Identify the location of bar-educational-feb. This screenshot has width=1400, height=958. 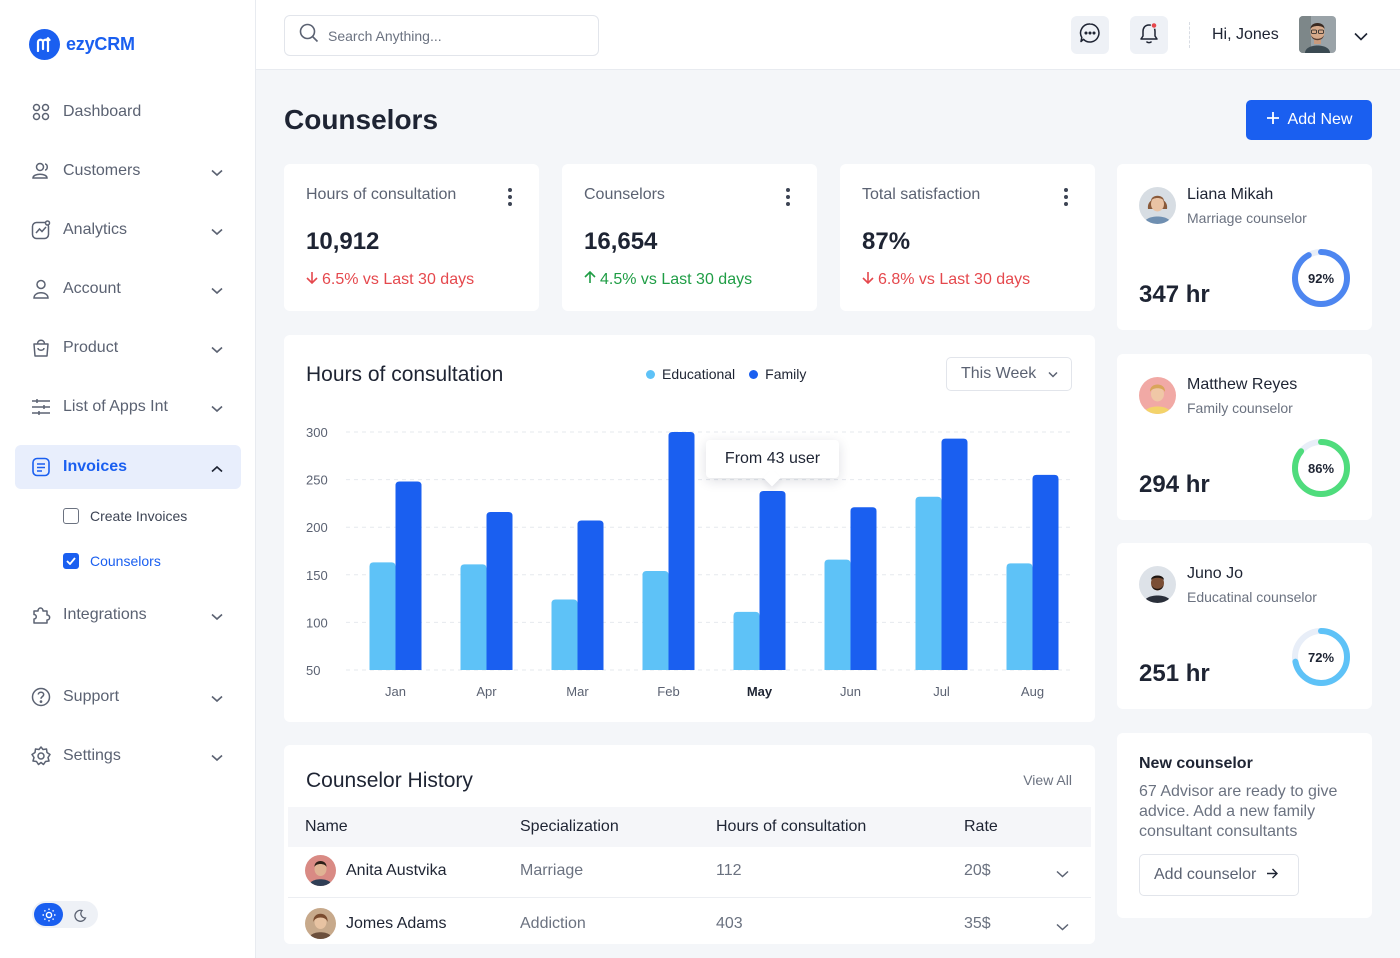
(655, 620).